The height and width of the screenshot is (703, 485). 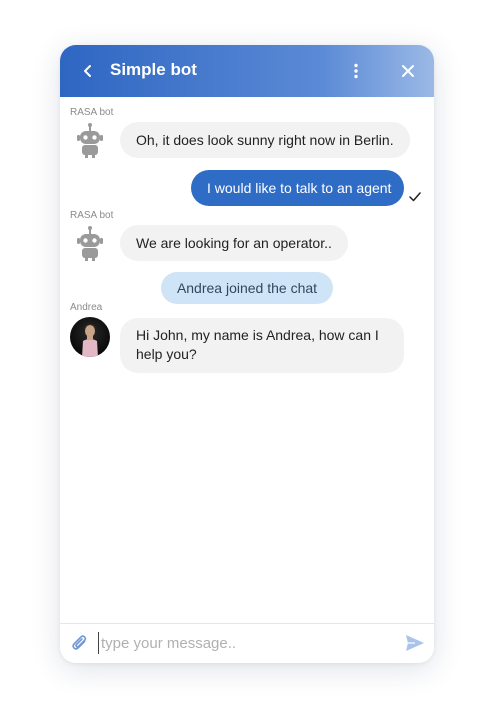 I want to click on more-options-button, so click(x=356, y=71).